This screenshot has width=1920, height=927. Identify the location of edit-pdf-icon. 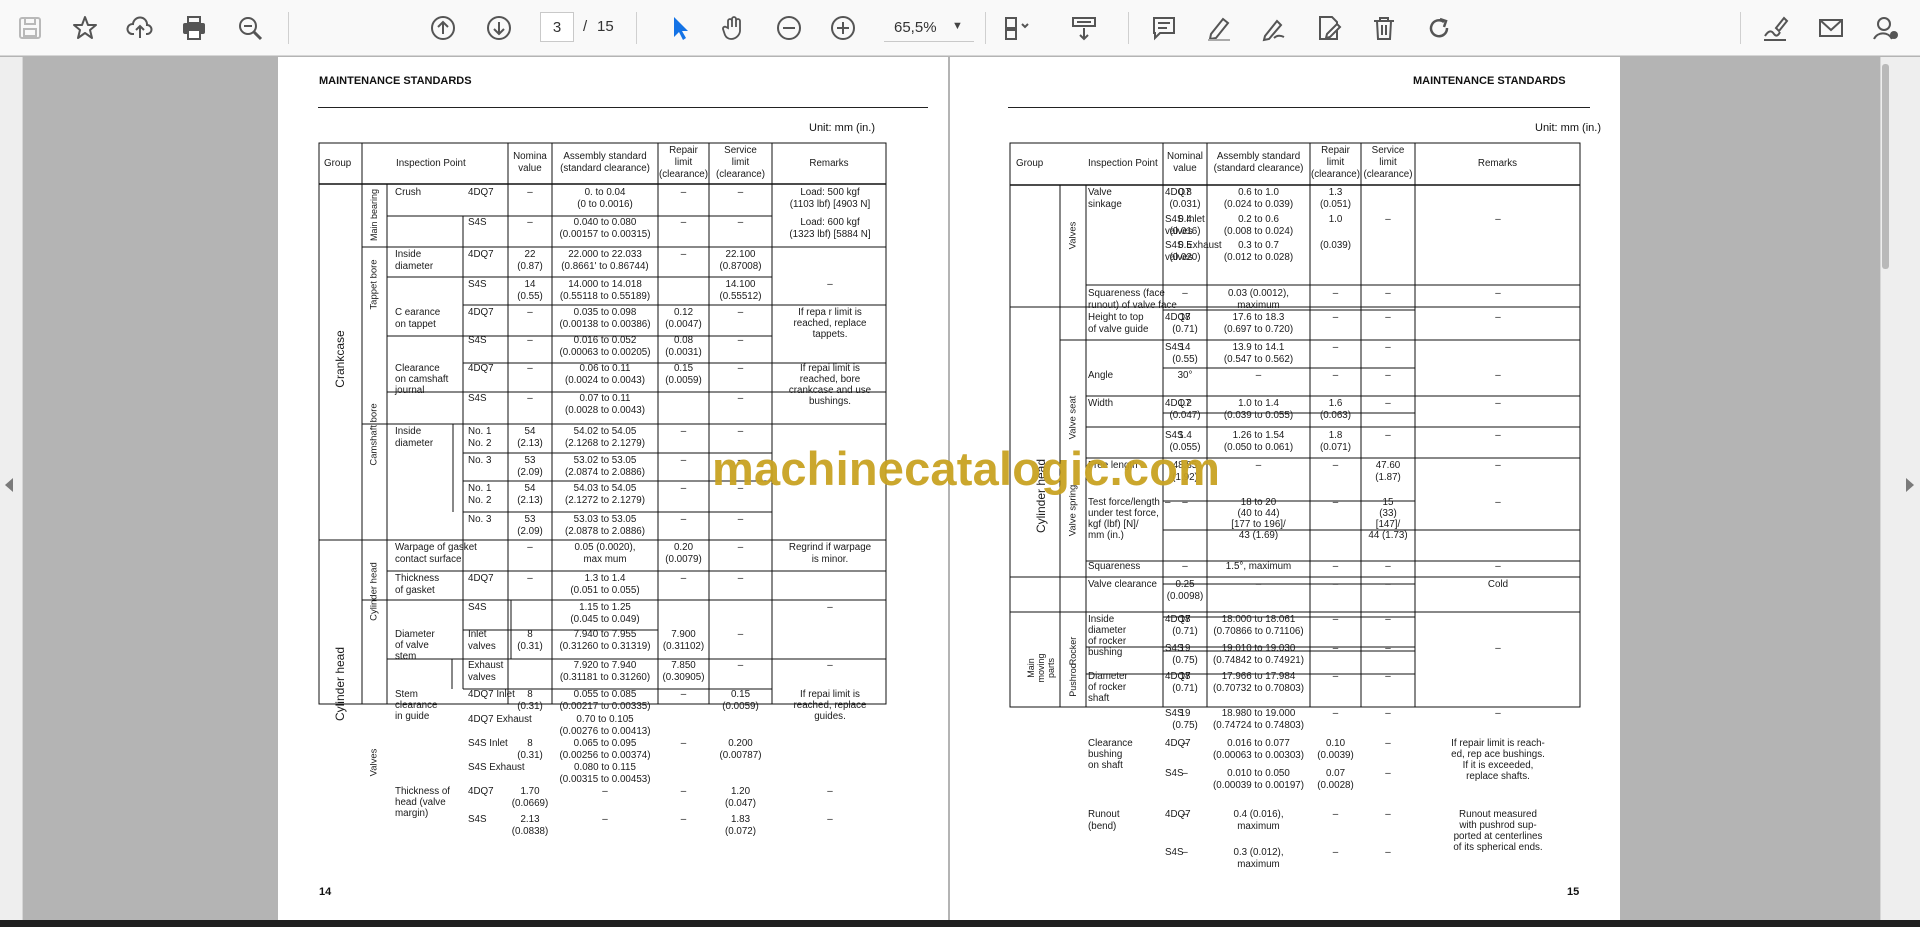
(1329, 28).